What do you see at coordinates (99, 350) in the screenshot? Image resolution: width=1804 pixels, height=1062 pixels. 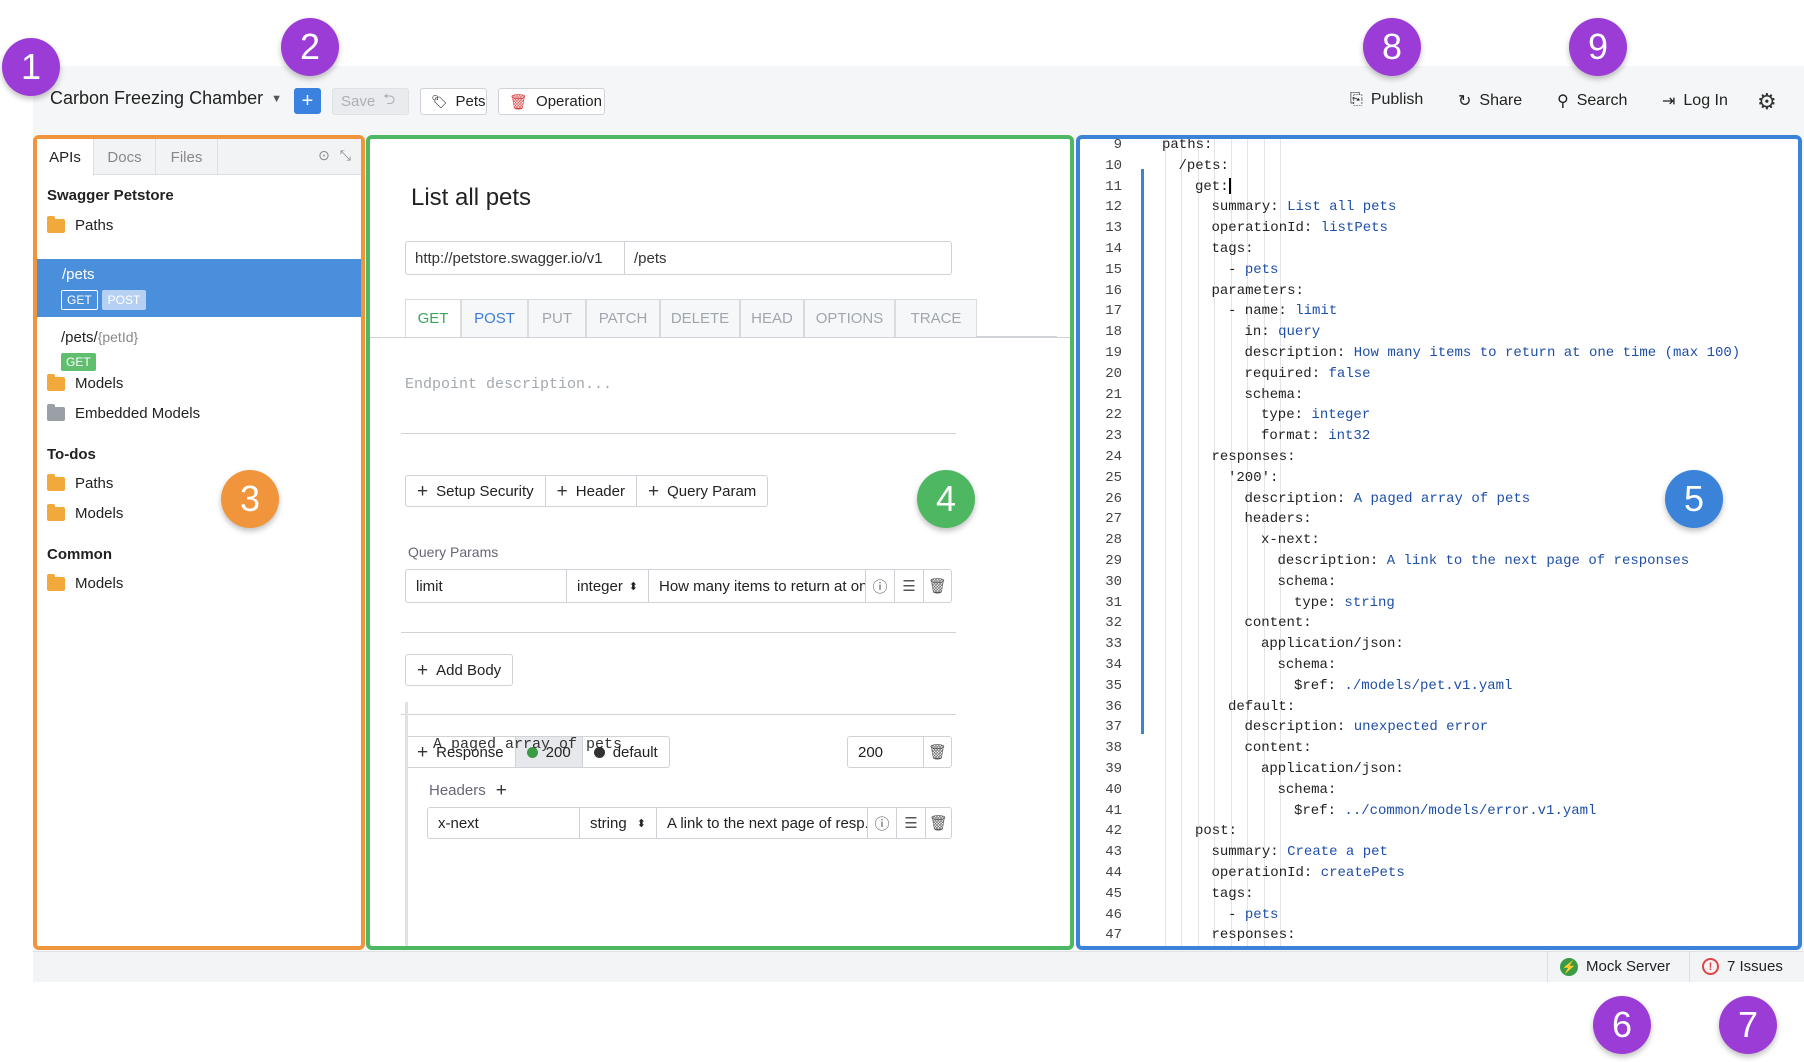 I see `sidebar-item-pet-id-path: /pets/{petId} GET` at bounding box center [99, 350].